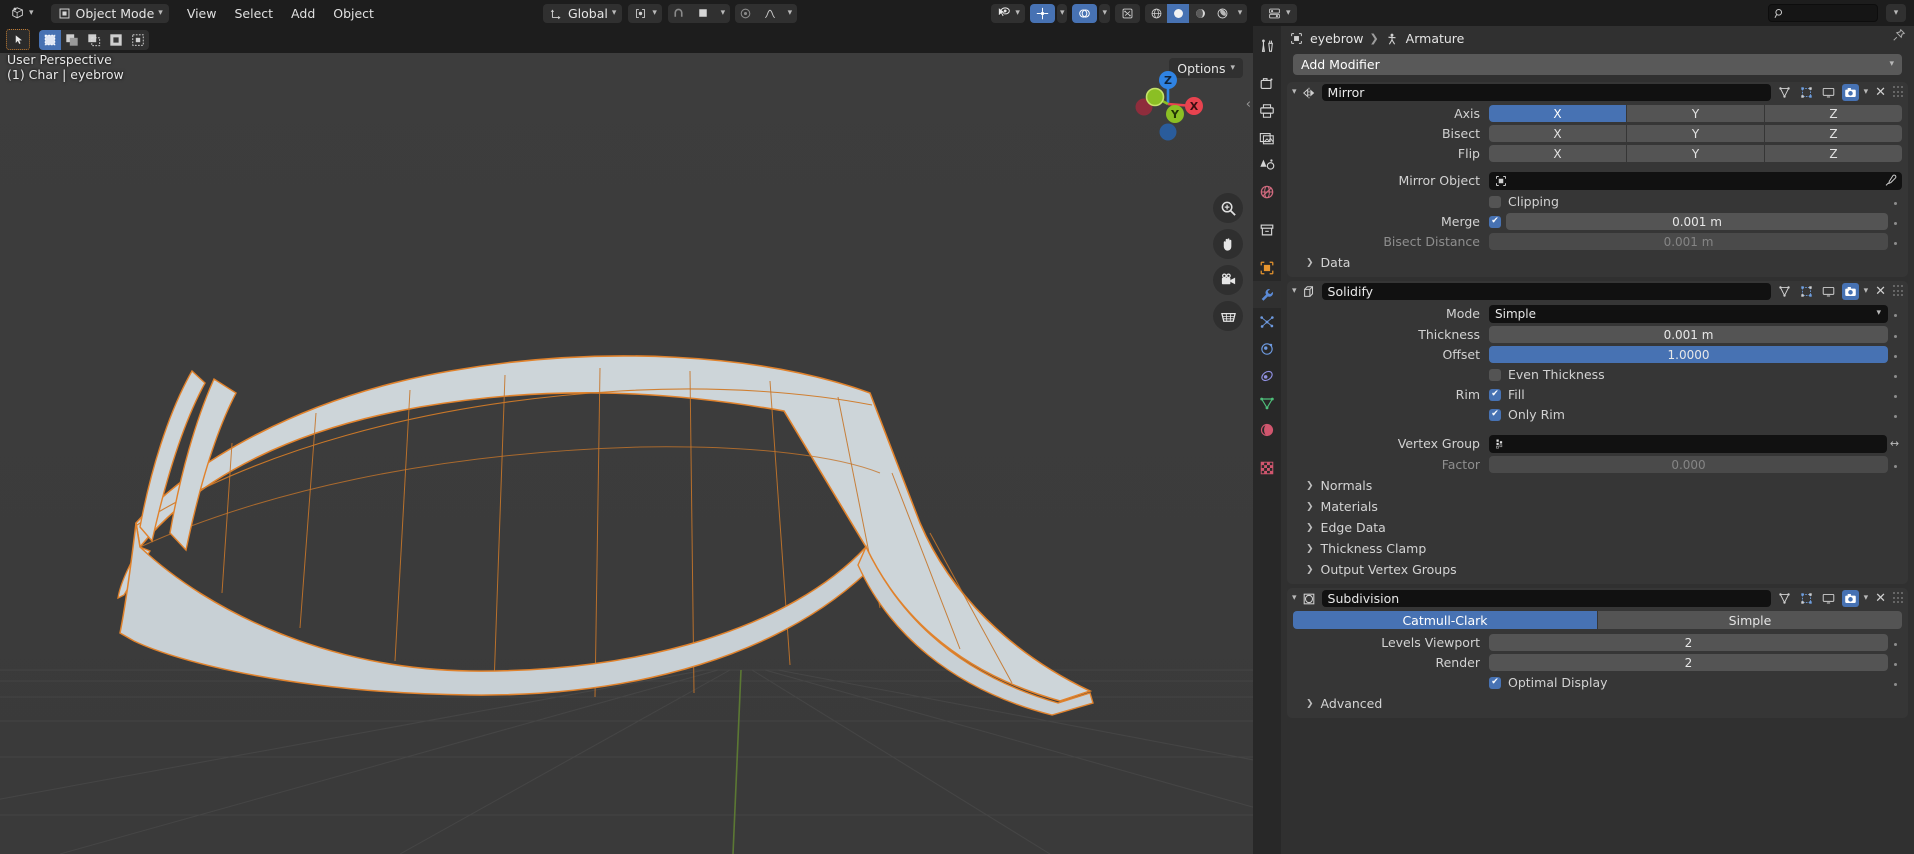  Describe the element at coordinates (1127, 13) in the screenshot. I see `xray-toggle` at that location.